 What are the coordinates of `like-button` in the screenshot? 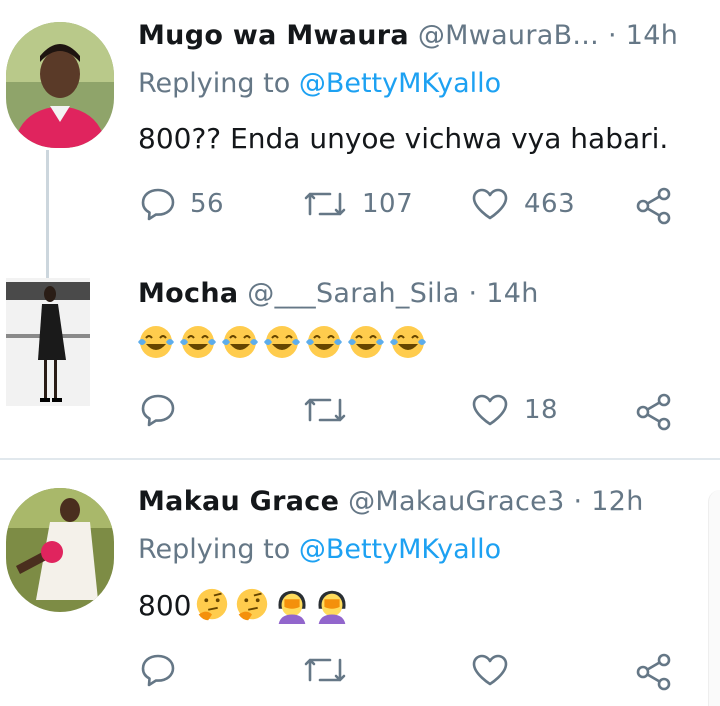 It's located at (490, 670).